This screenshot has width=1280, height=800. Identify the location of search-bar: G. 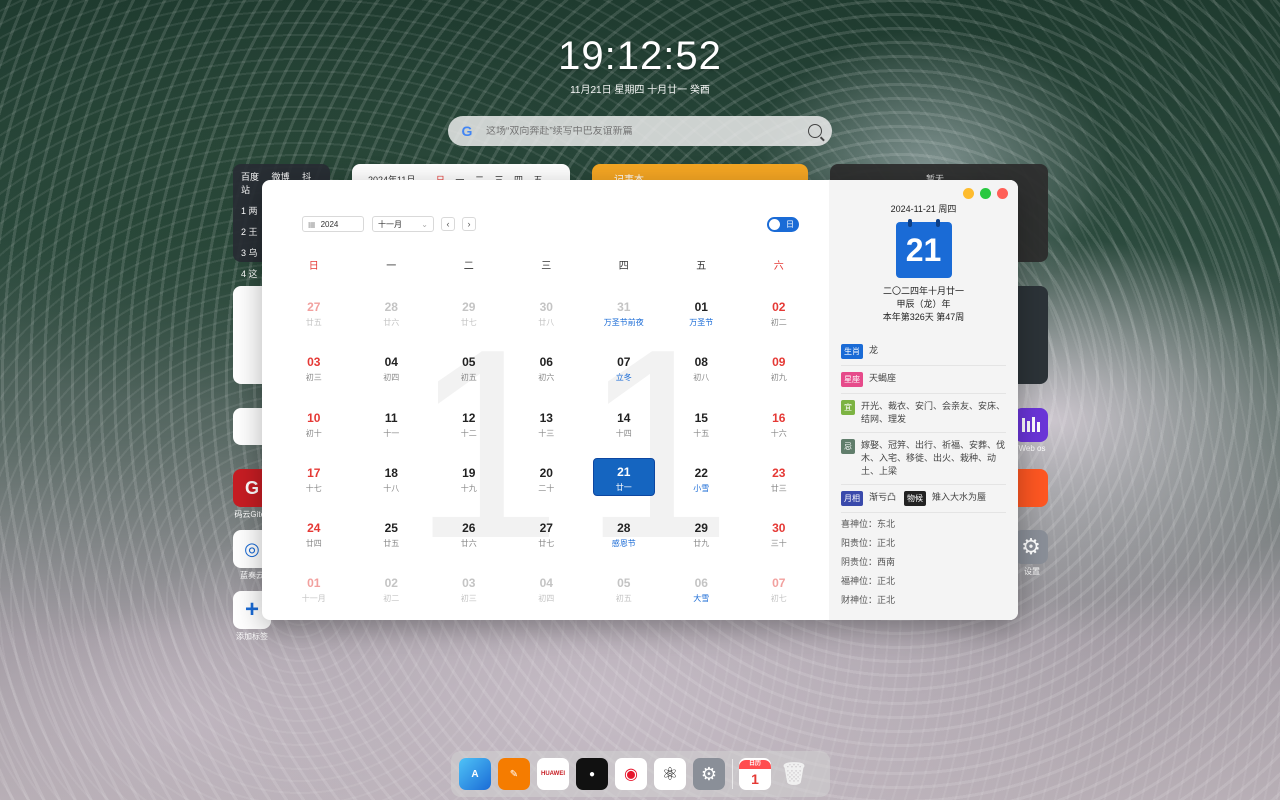
(640, 131).